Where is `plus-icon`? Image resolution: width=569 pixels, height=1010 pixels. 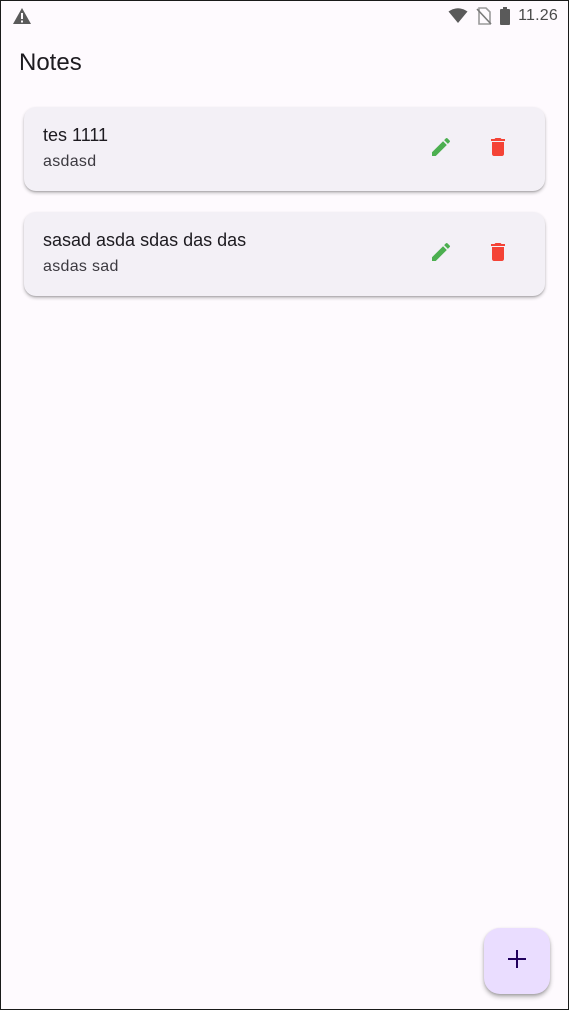 plus-icon is located at coordinates (517, 961).